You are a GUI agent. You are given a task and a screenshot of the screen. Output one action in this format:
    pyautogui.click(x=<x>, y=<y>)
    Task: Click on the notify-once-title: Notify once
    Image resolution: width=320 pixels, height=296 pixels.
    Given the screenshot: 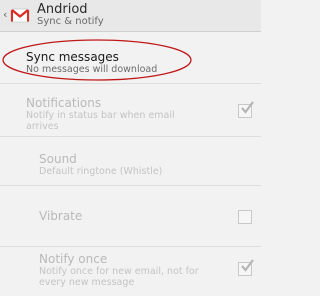 What is the action you would take?
    pyautogui.click(x=73, y=259)
    